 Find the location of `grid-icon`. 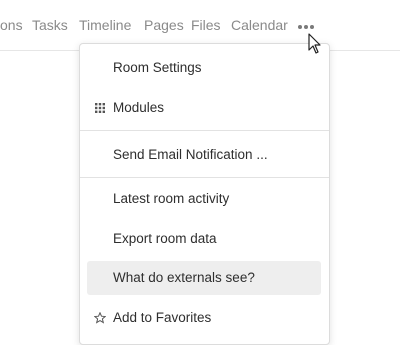

grid-icon is located at coordinates (100, 108).